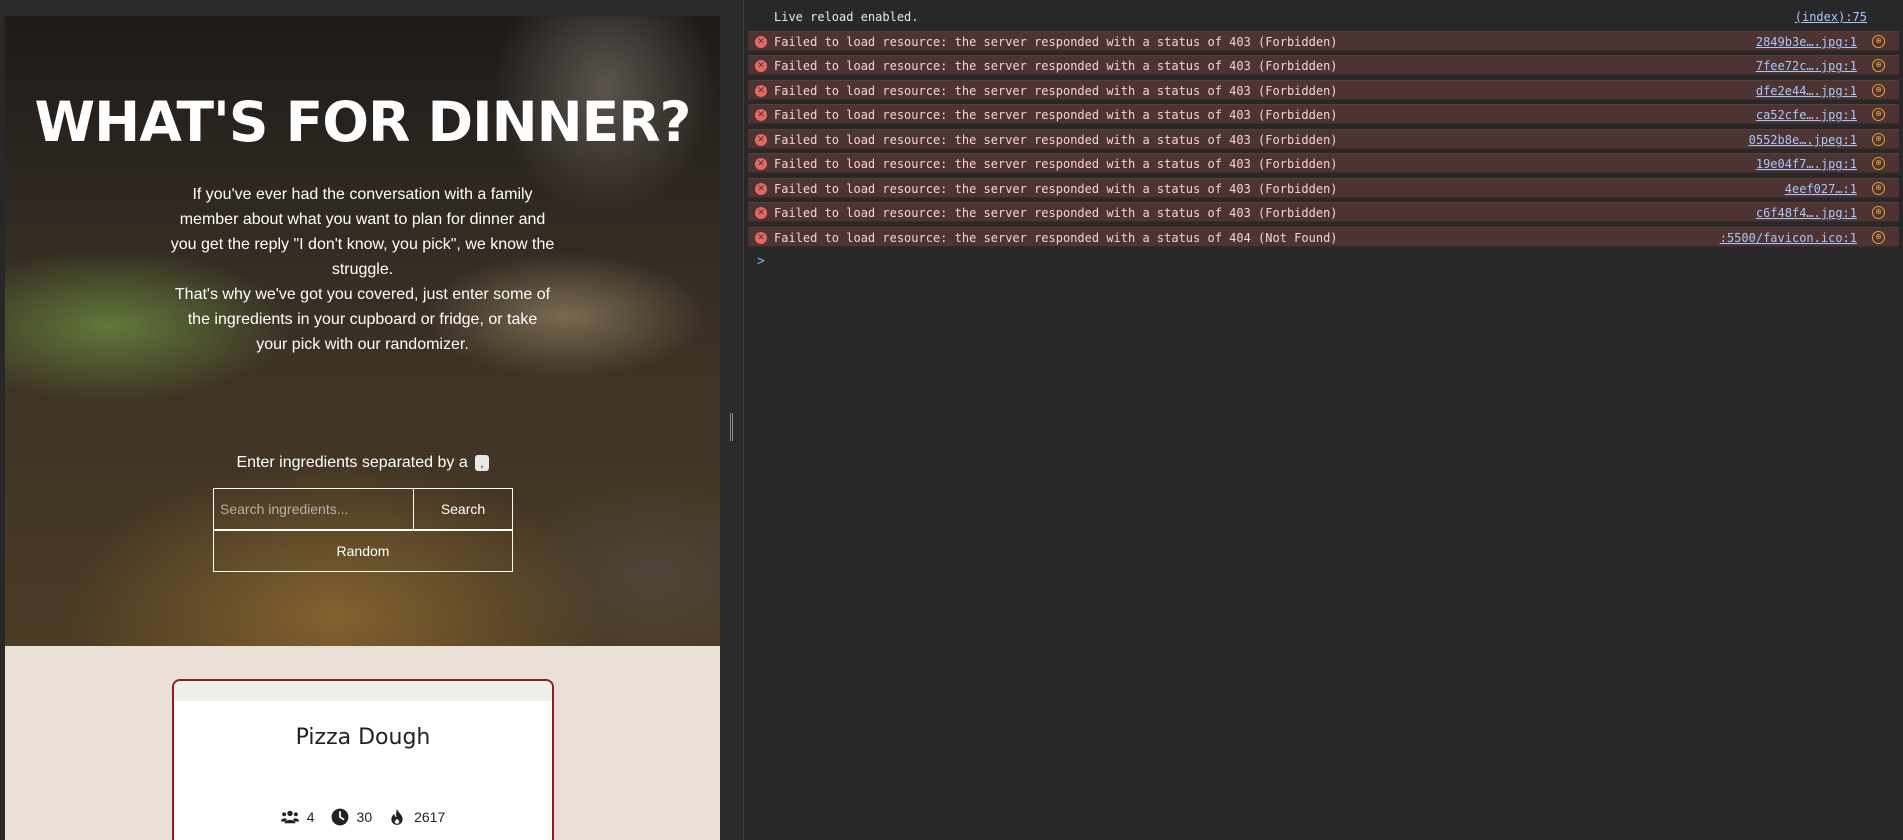 Image resolution: width=1903 pixels, height=840 pixels. I want to click on servings-value: 4, so click(310, 817).